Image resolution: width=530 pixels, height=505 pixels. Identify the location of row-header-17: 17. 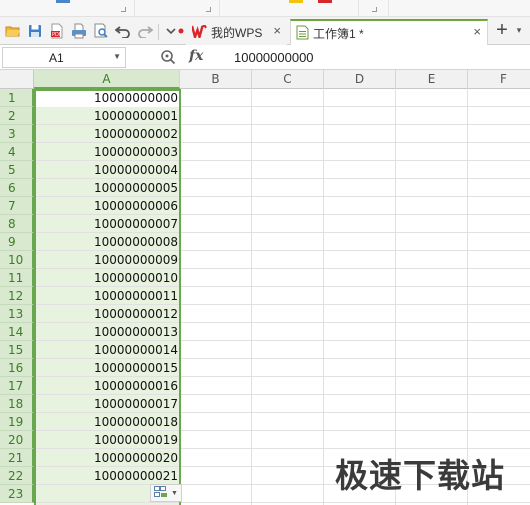
(17, 386).